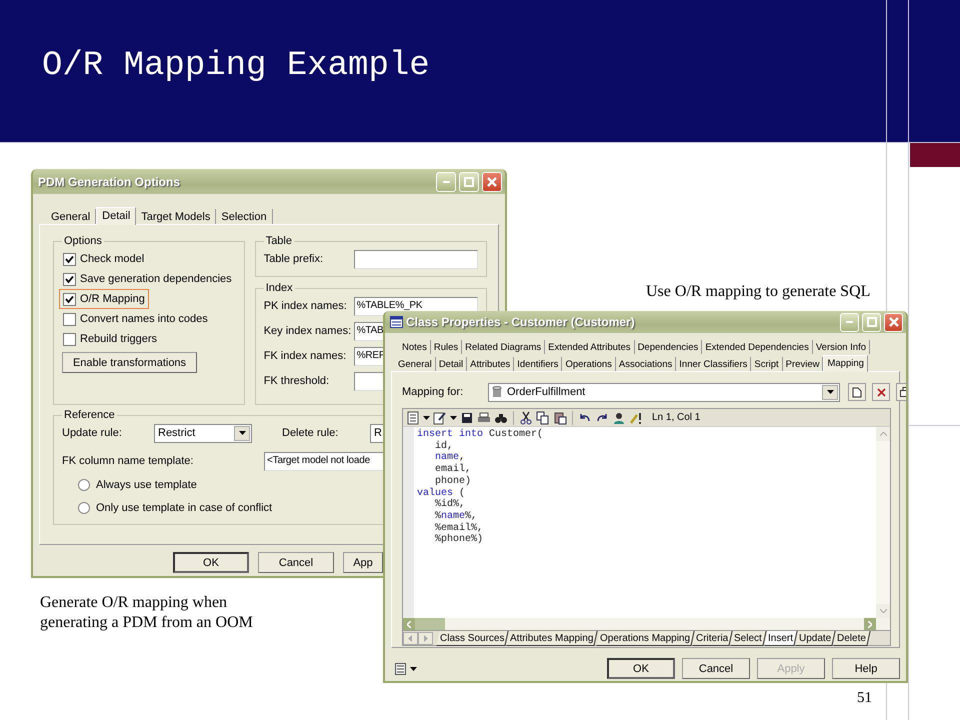  I want to click on checkbox-label: O/R Mapping, so click(112, 299).